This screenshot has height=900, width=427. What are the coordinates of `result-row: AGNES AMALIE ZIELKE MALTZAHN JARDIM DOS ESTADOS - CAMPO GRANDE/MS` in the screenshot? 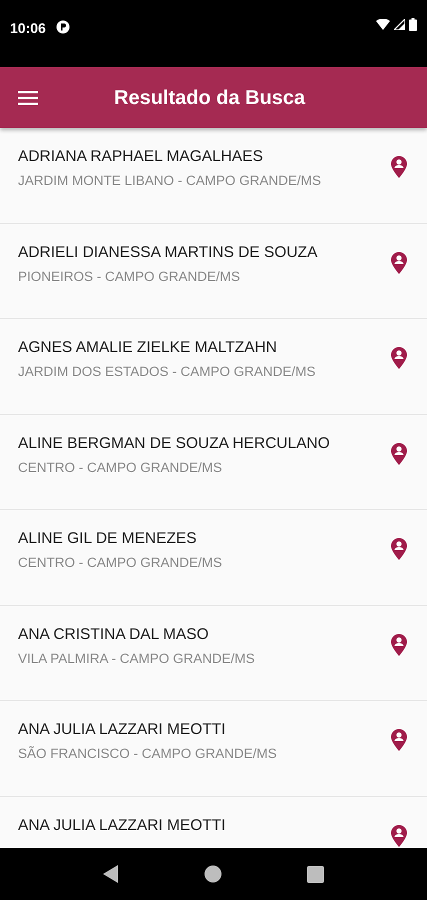 It's located at (213, 366).